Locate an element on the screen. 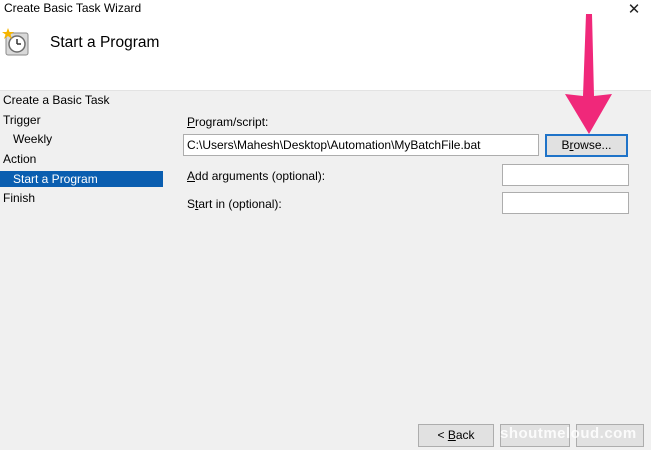  nav-step-create-basic-task: Create a Basic Task is located at coordinates (55, 100).